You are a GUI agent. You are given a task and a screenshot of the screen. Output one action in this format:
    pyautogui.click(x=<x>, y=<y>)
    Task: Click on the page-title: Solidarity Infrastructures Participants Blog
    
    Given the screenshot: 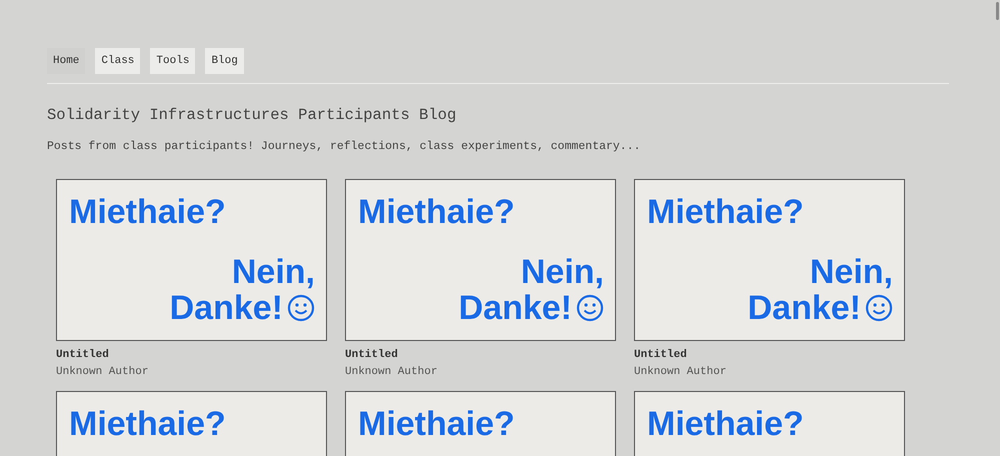 What is the action you would take?
    pyautogui.click(x=252, y=115)
    